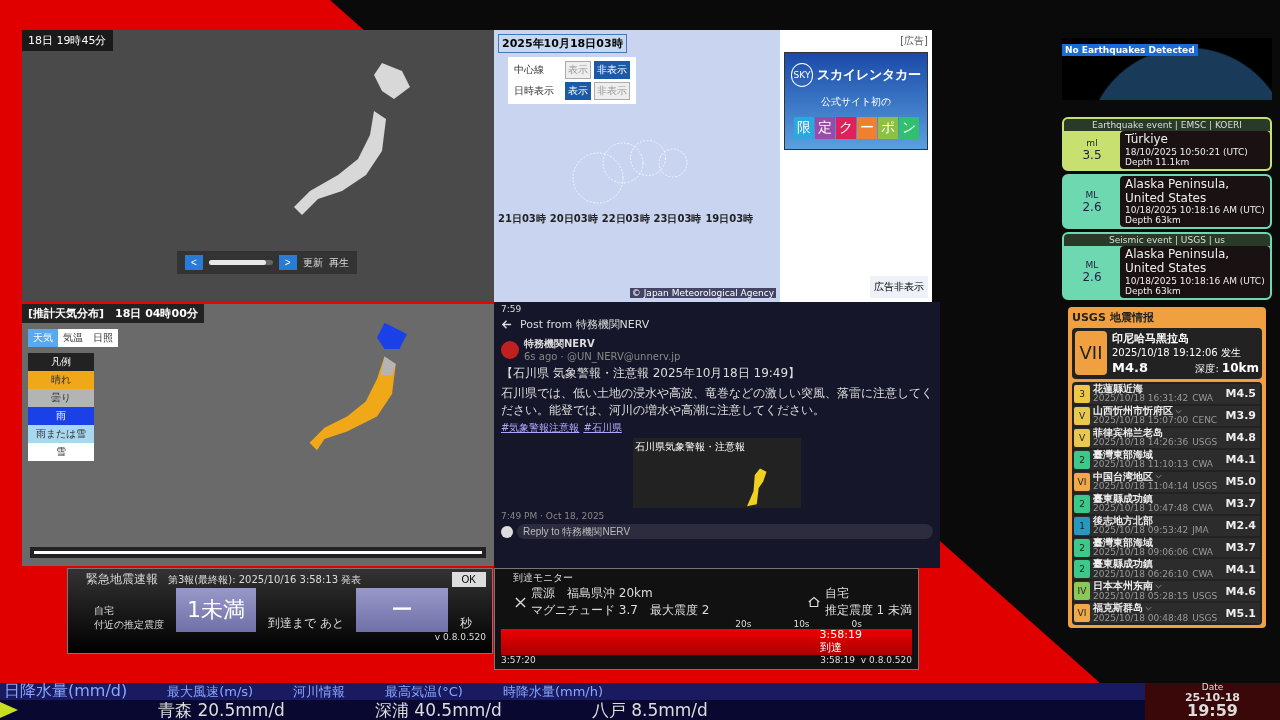  I want to click on event-card: Earthquake event | EMSC | KOERI ml 3.5 Türkiye 18/10/2025 10:50:21 (UTC) Depth 11.1km, so click(1167, 144).